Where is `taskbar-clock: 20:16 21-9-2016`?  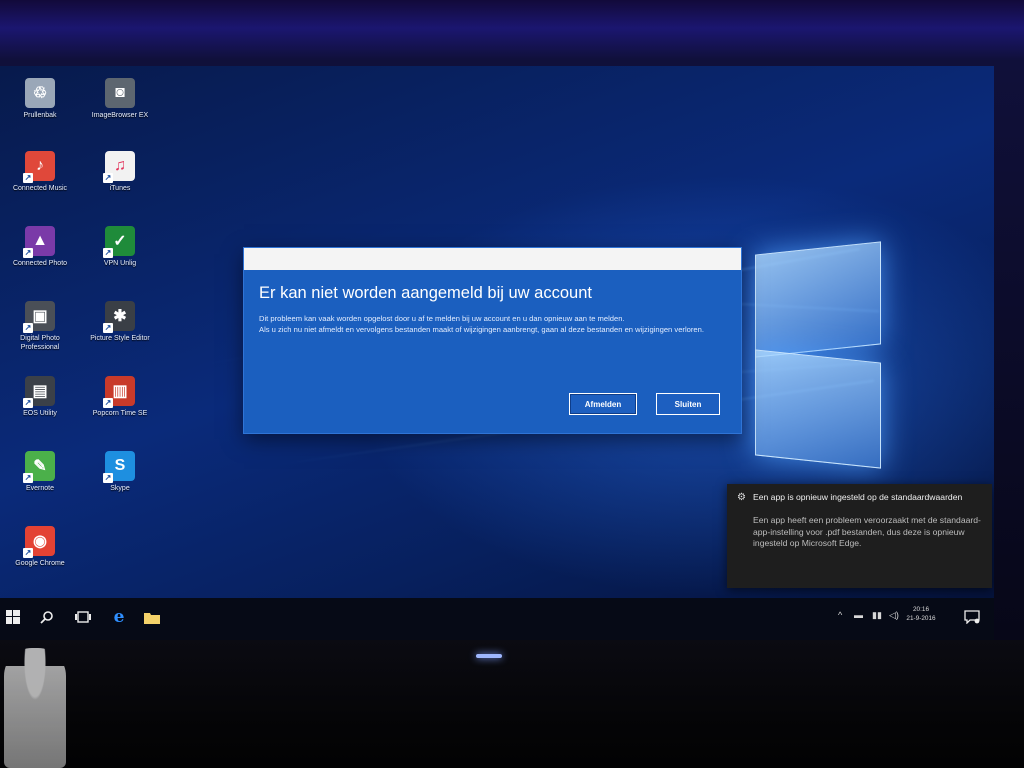 taskbar-clock: 20:16 21-9-2016 is located at coordinates (921, 614).